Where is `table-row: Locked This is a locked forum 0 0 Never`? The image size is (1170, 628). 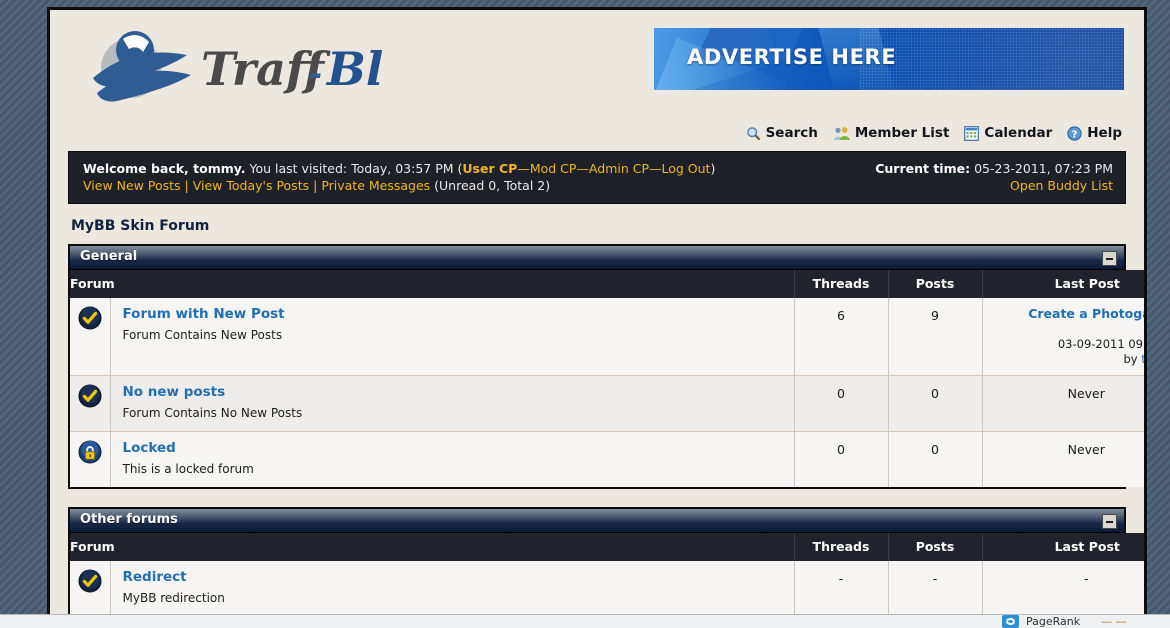
table-row: Locked This is a locked forum 0 0 Never is located at coordinates (607, 459).